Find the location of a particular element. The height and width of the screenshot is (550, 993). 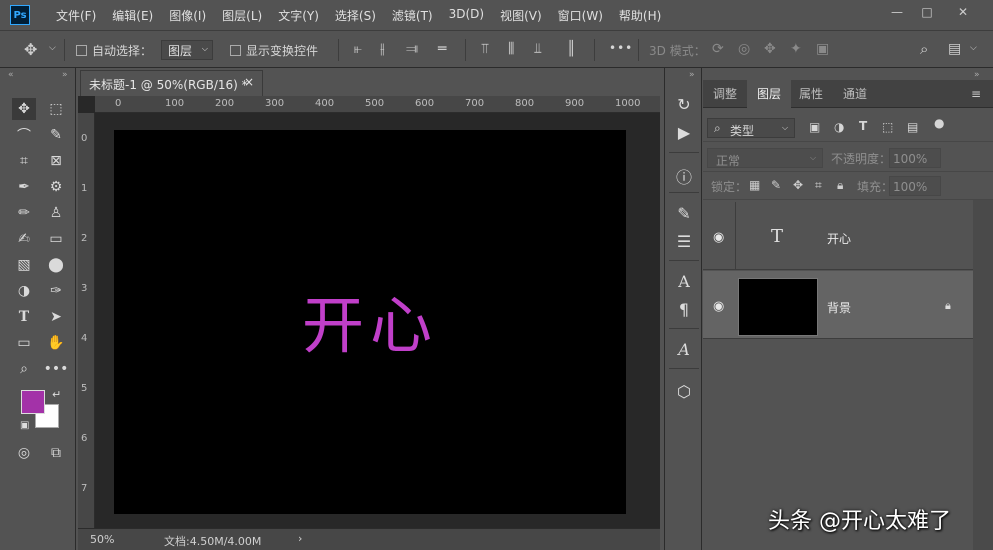

3d-material-tool-icon: ⚙ is located at coordinates (56, 187).